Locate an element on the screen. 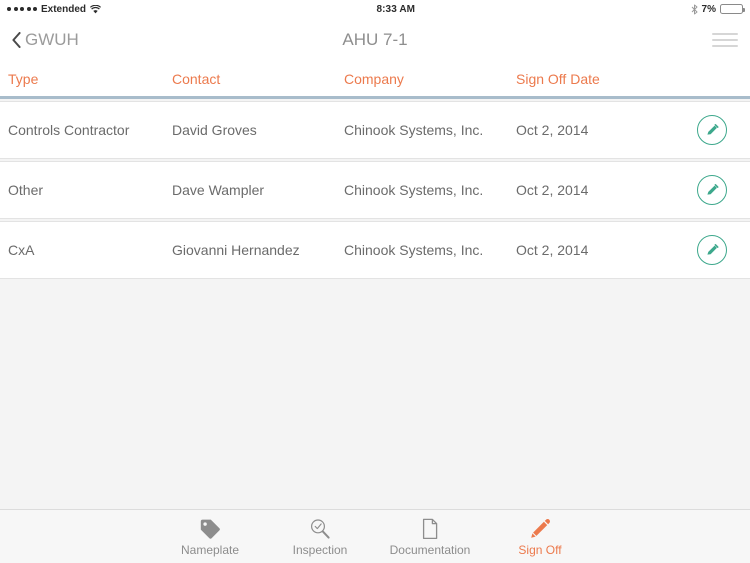 Image resolution: width=750 pixels, height=563 pixels. magnifier-check-icon is located at coordinates (320, 528).